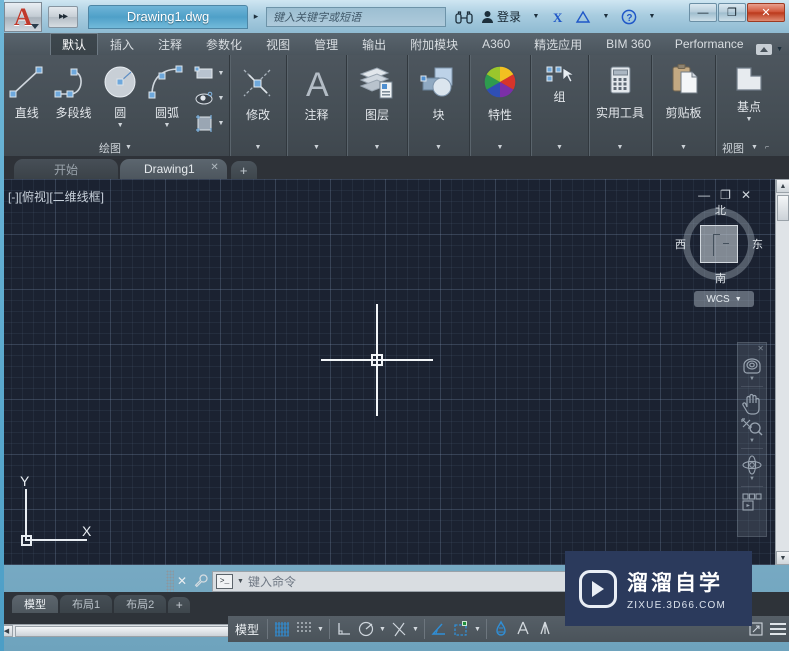 This screenshot has height=651, width=789. What do you see at coordinates (120, 125) in the screenshot?
I see `circle-dropdown-chevron-icon: ▼` at bounding box center [120, 125].